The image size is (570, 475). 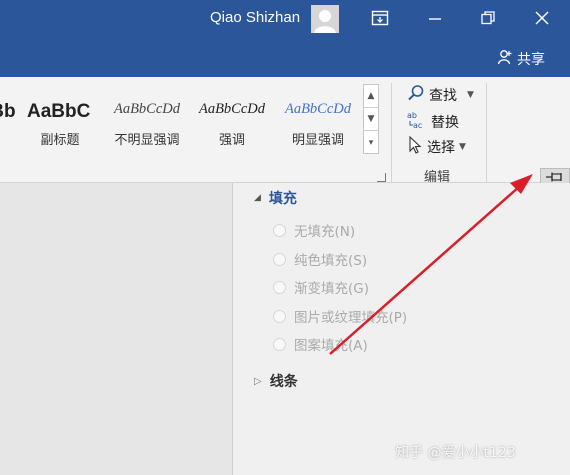 I want to click on user-name: Qiao Shizhan, so click(x=255, y=17).